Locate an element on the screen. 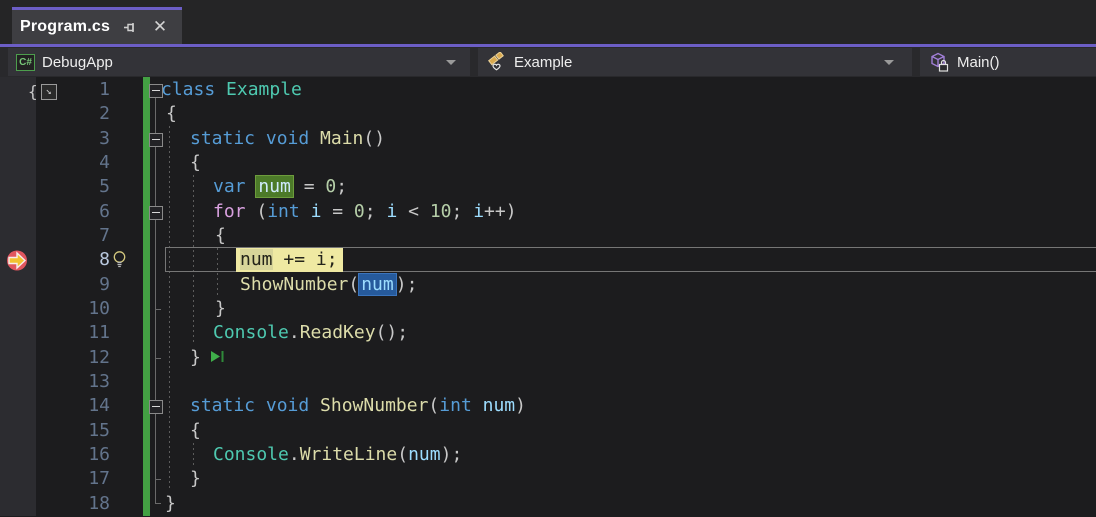 The width and height of the screenshot is (1096, 517). code-line: 1 class Example is located at coordinates (548, 90).